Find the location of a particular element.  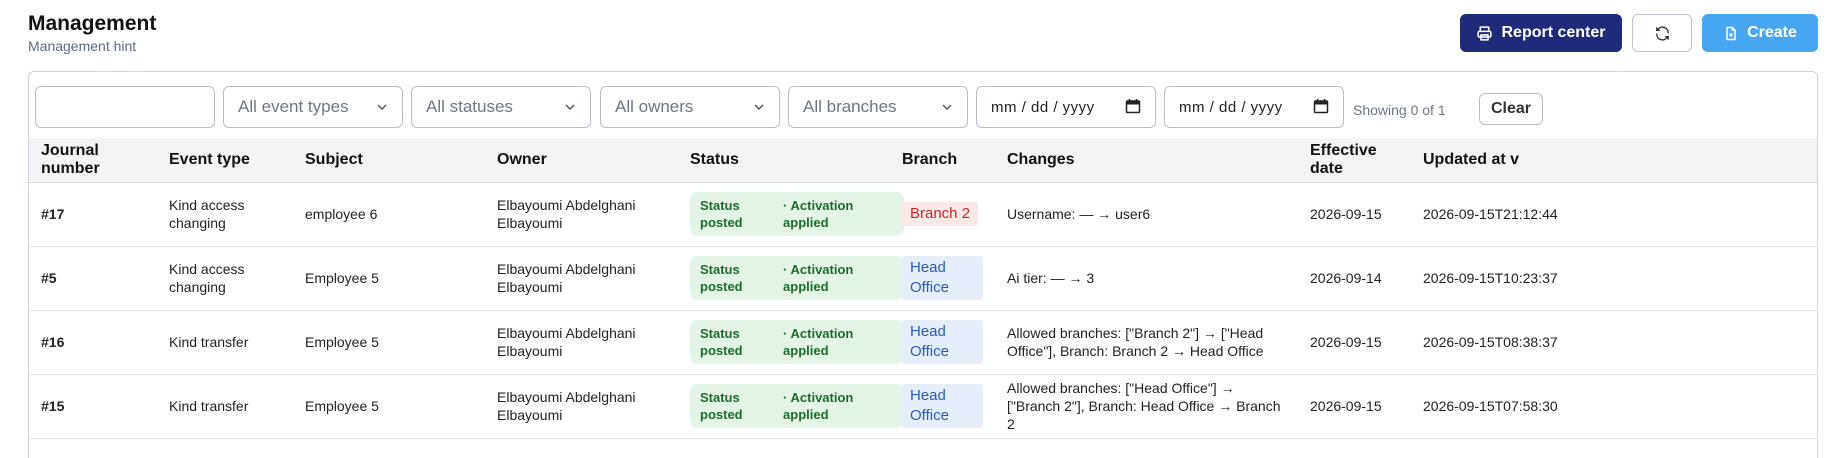

page-header: Management Management hint is located at coordinates (92, 33).